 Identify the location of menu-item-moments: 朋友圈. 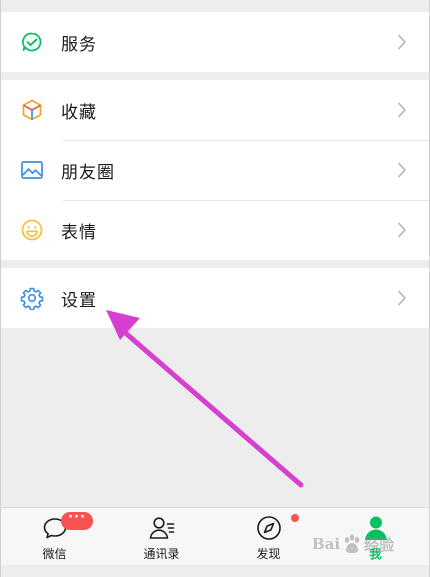
(215, 170).